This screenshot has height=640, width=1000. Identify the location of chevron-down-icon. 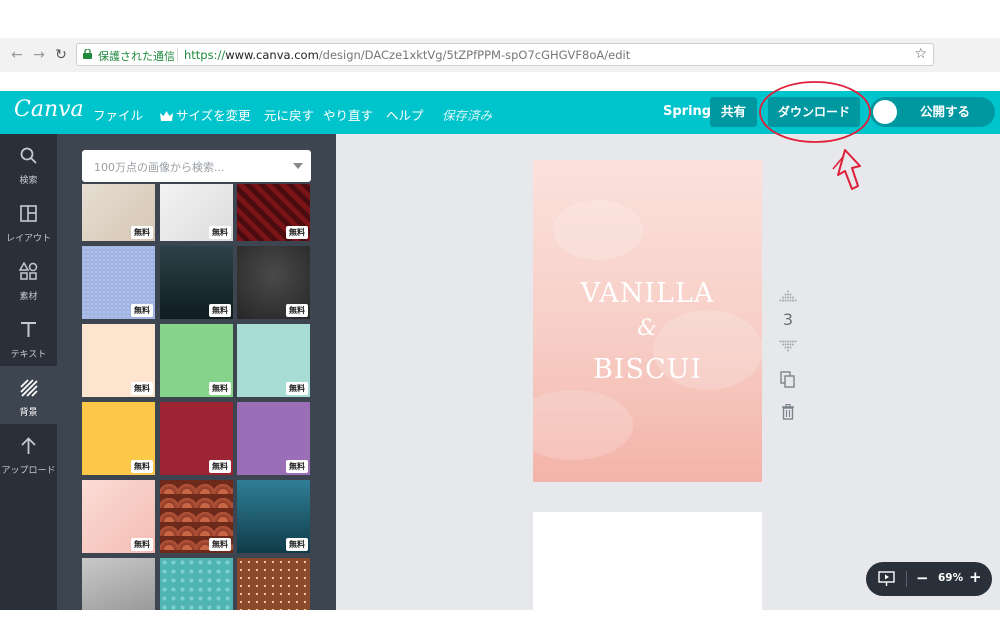
(298, 166).